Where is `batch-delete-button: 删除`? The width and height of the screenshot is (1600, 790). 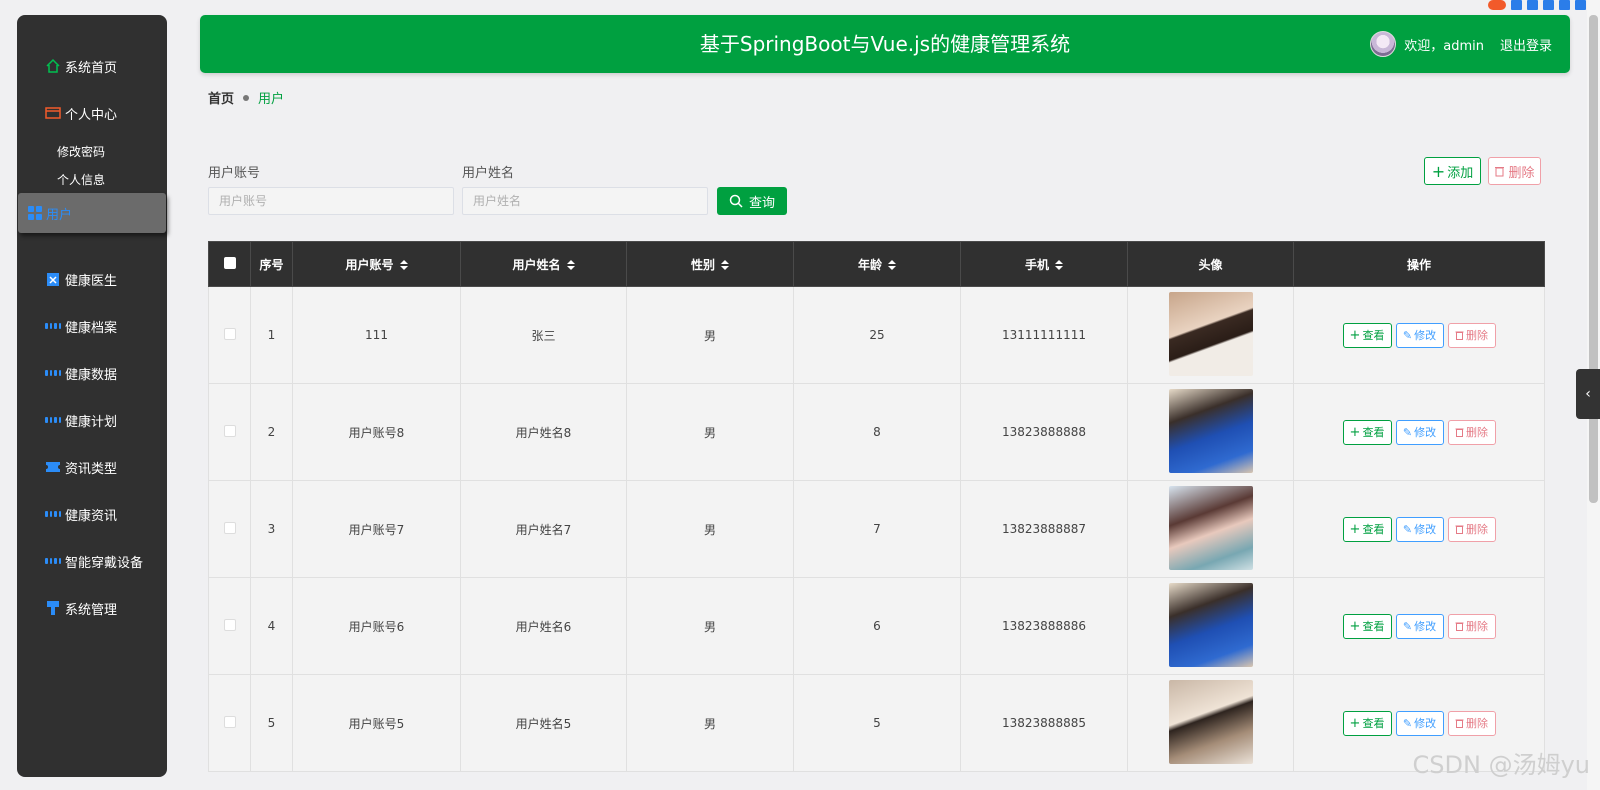
batch-delete-button: 删除 is located at coordinates (1514, 171).